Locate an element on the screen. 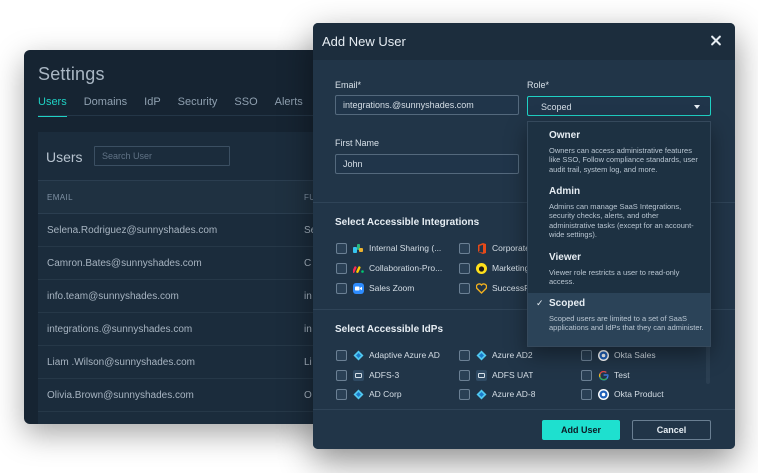 The height and width of the screenshot is (473, 758). user-name: in is located at coordinates (308, 329).